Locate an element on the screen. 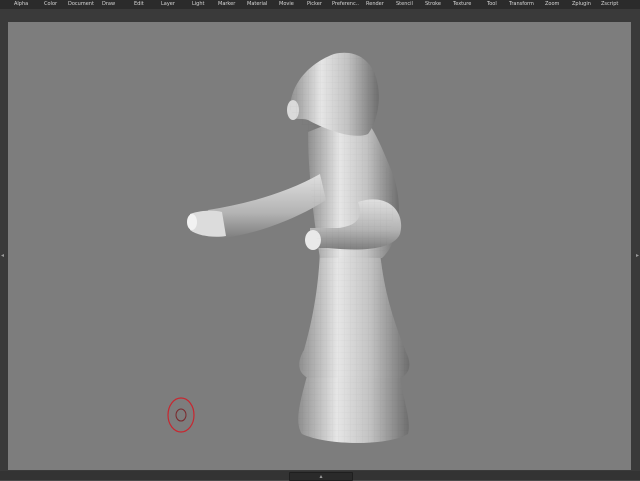 Image resolution: width=640 pixels, height=481 pixels. menu-preferences: Preferenc.. is located at coordinates (345, 4).